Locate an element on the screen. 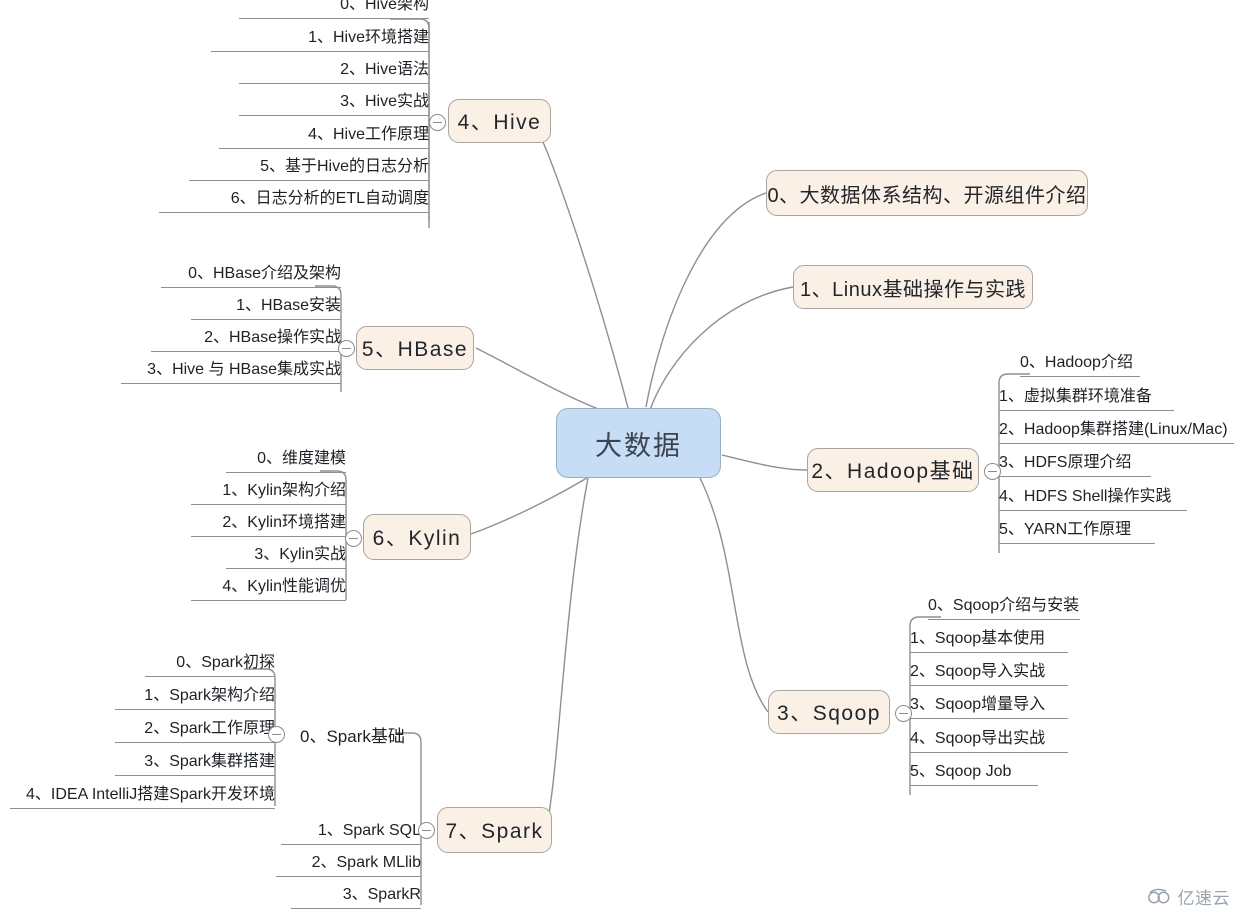 This screenshot has height=919, width=1240. topic-label-kylin: 6、Kylin is located at coordinates (417, 538).